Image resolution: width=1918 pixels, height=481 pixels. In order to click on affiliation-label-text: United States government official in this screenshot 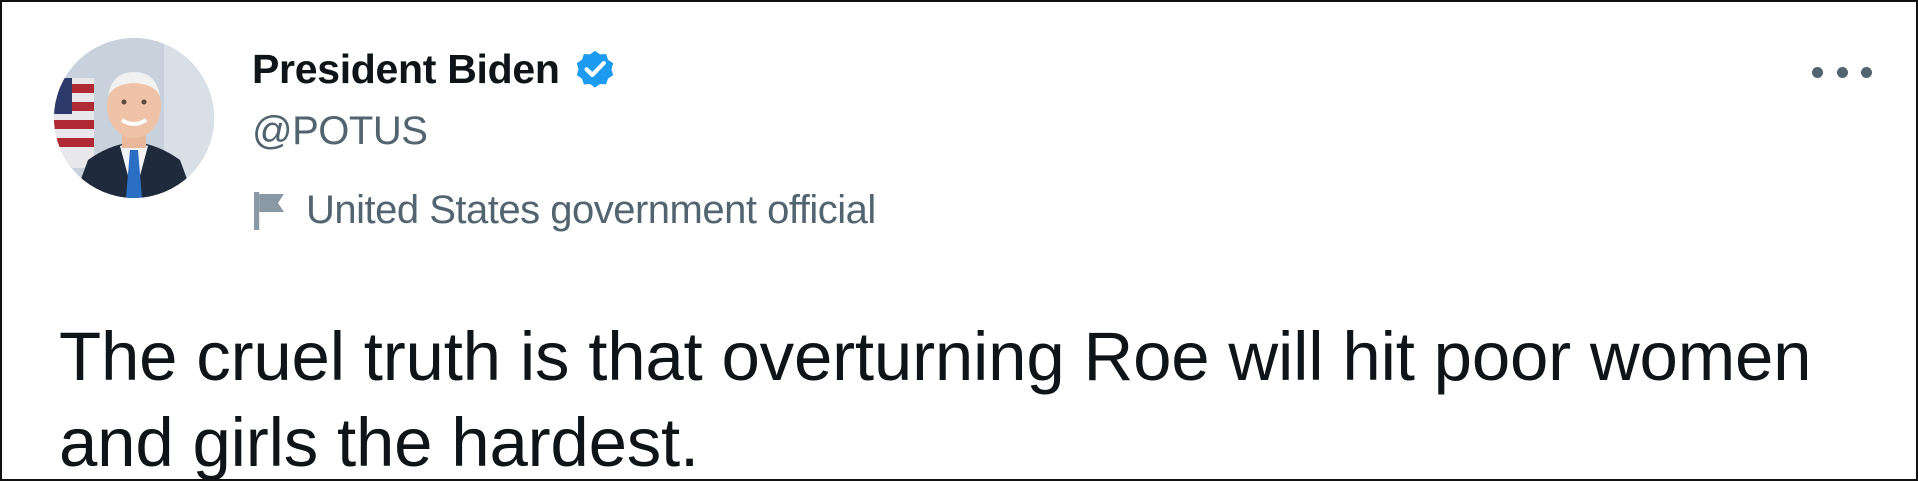, I will do `click(591, 209)`.